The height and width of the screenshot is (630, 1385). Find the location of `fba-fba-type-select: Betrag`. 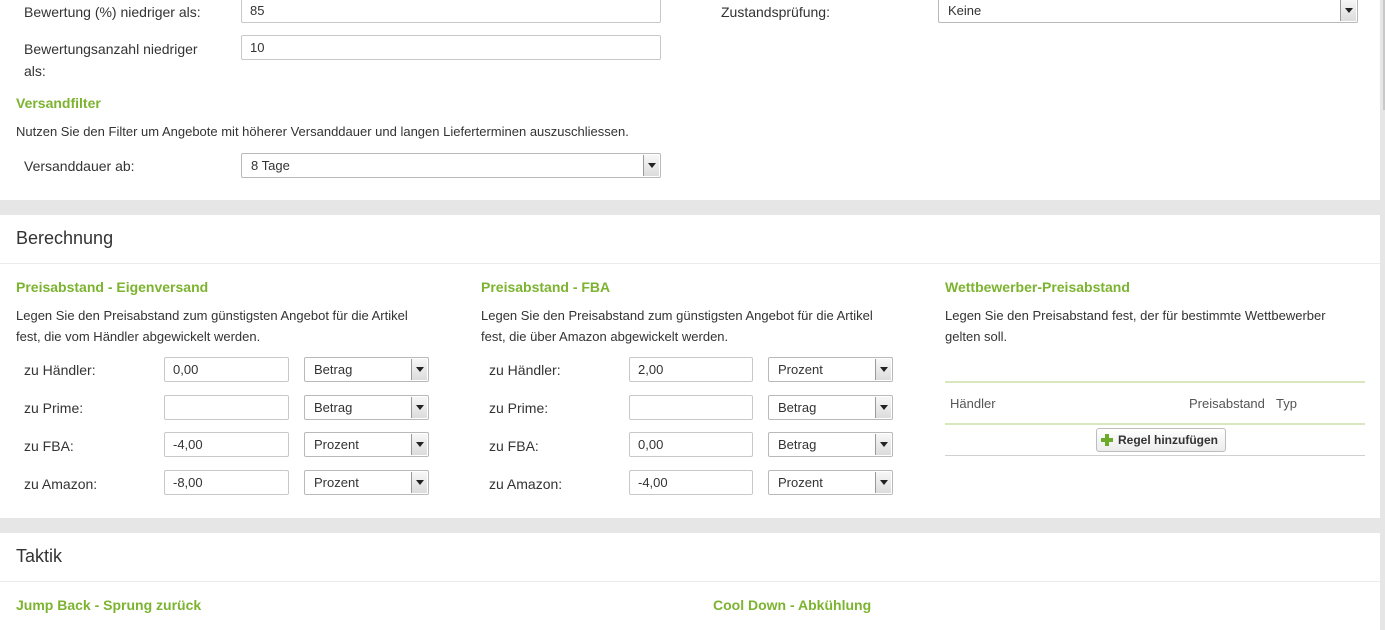

fba-fba-type-select: Betrag is located at coordinates (830, 444).